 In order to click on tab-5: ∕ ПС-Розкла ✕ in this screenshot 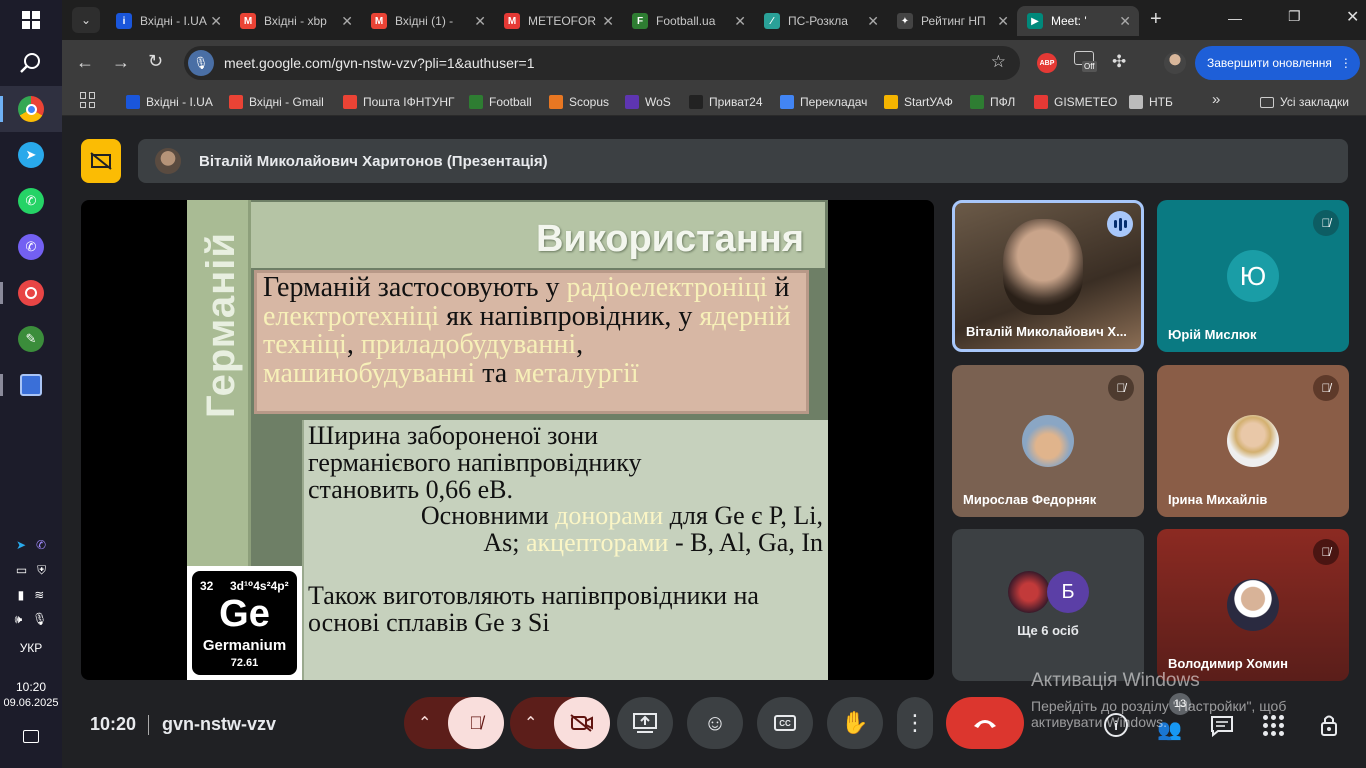, I will do `click(820, 21)`.